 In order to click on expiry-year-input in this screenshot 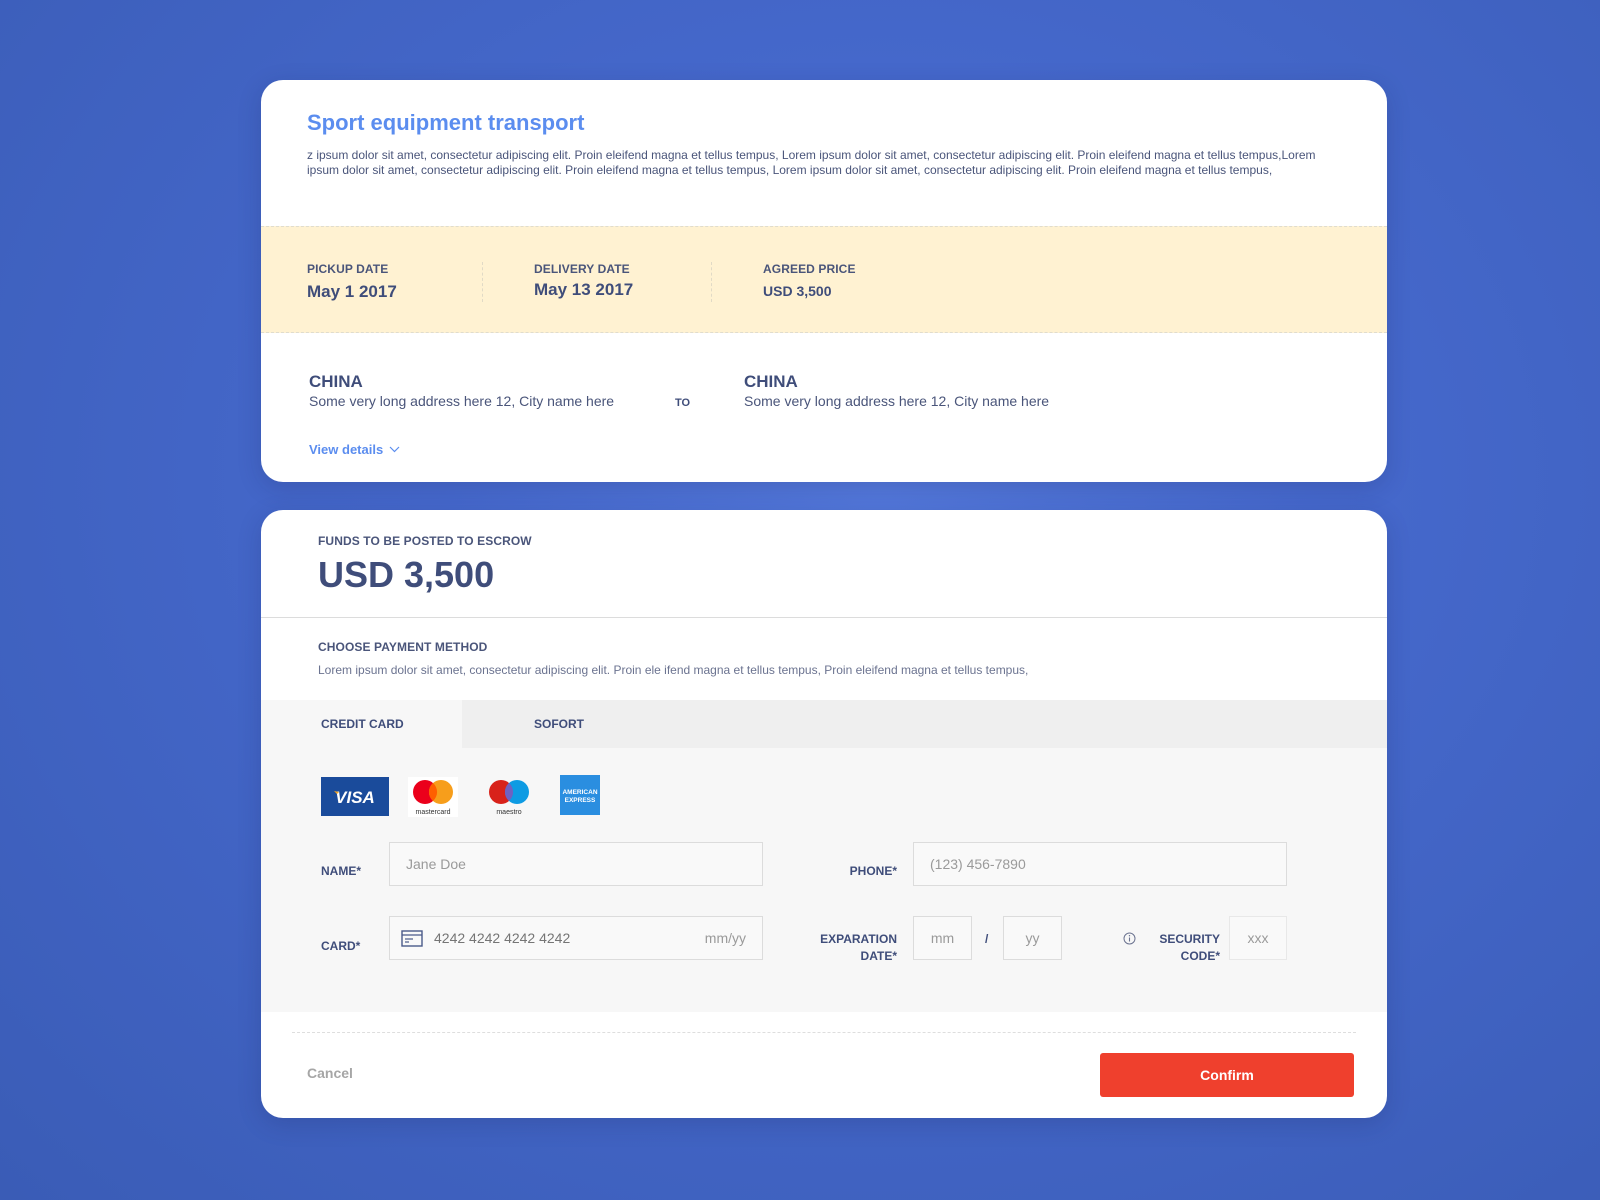, I will do `click(1032, 938)`.